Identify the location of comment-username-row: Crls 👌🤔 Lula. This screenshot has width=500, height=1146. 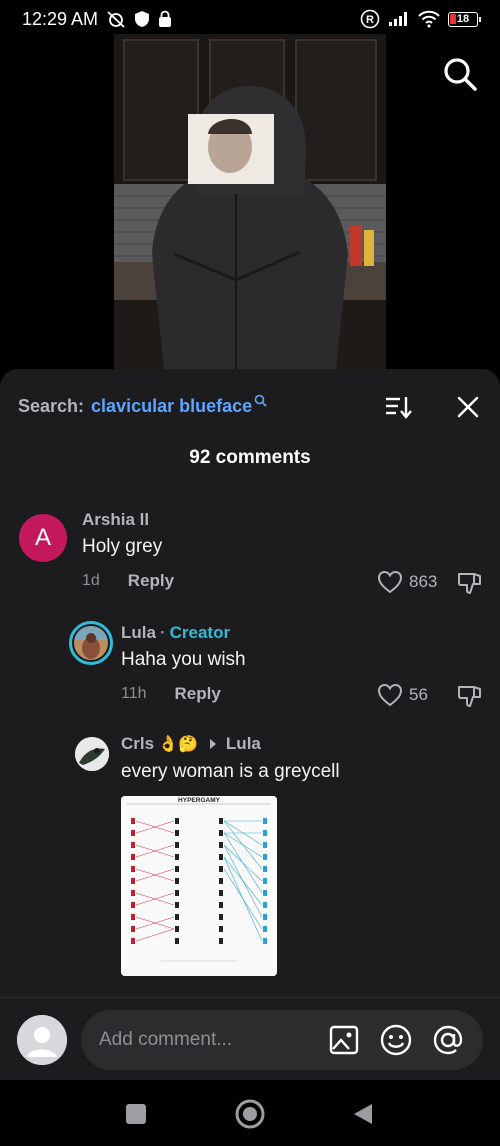
(191, 744).